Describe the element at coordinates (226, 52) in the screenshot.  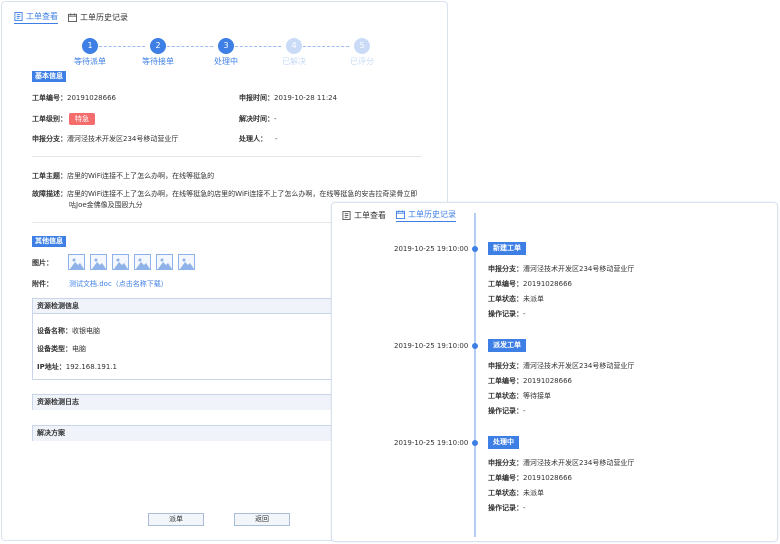
I see `step-3: 3 处理中` at that location.